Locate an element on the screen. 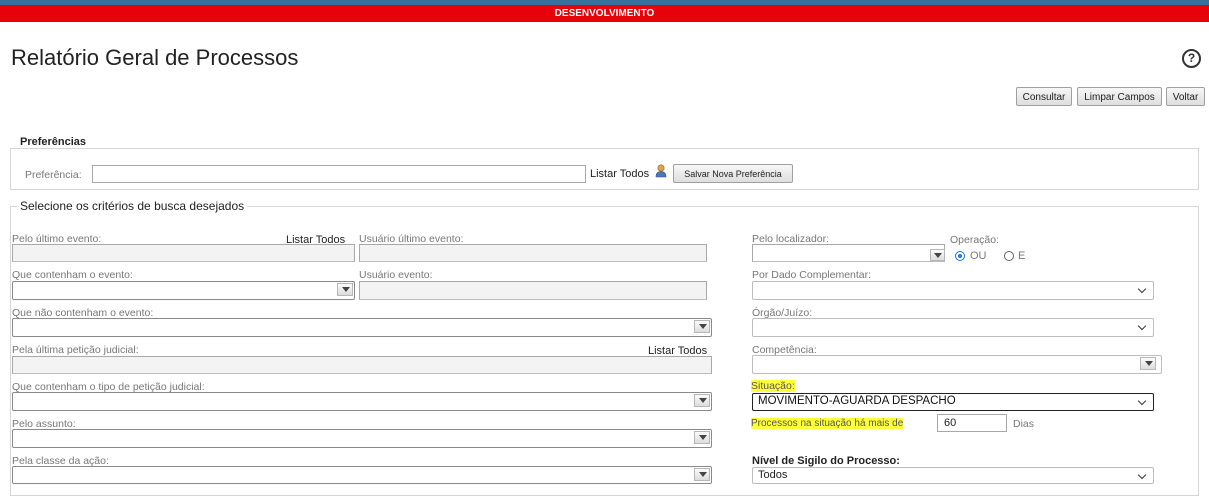 This screenshot has width=1209, height=496. usuario-evento-input is located at coordinates (533, 290).